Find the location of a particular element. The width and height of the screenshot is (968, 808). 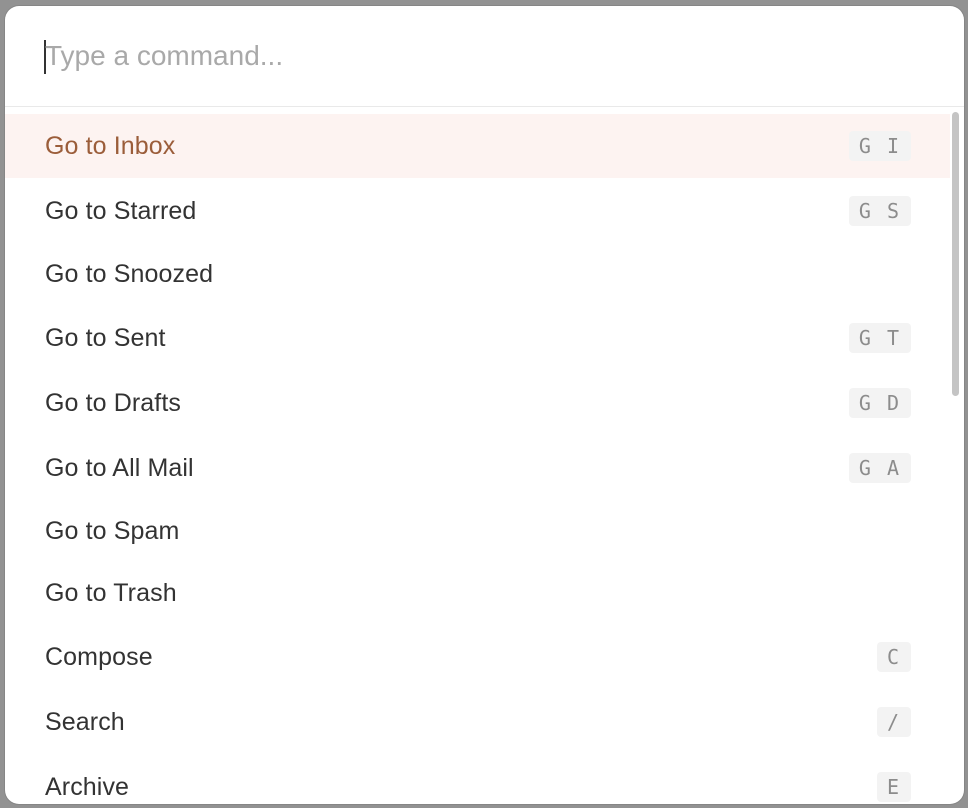

shortcut-key: C is located at coordinates (893, 657).